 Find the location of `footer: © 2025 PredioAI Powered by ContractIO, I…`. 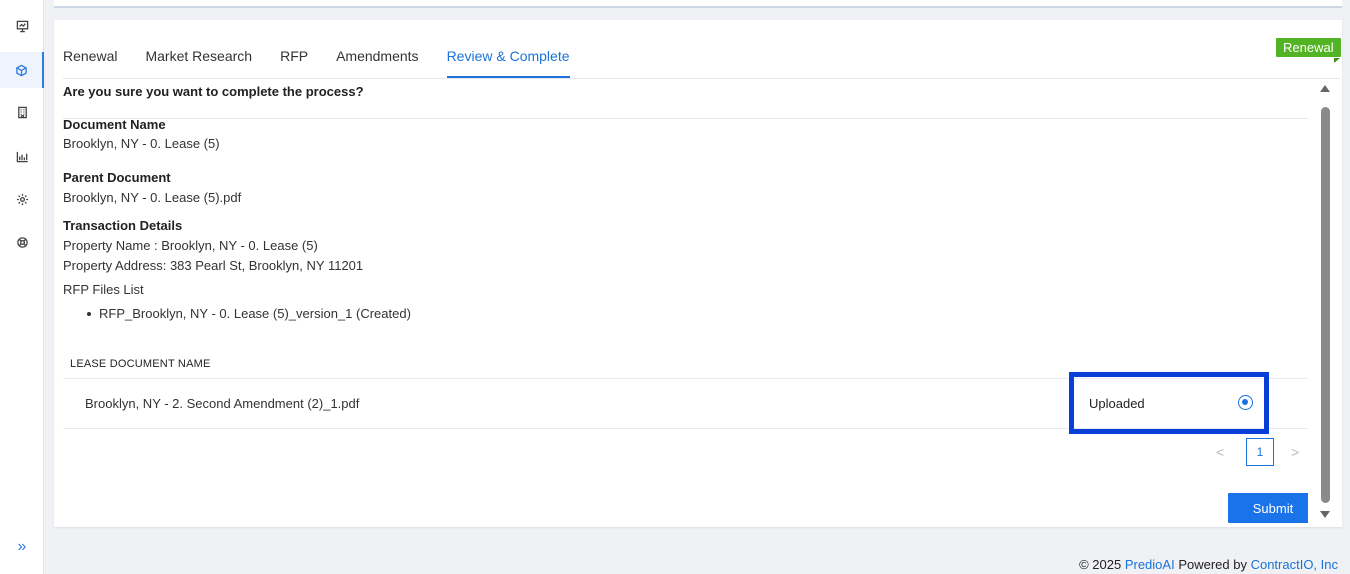

footer: © 2025 PredioAI Powered by ContractIO, I… is located at coordinates (1208, 564).